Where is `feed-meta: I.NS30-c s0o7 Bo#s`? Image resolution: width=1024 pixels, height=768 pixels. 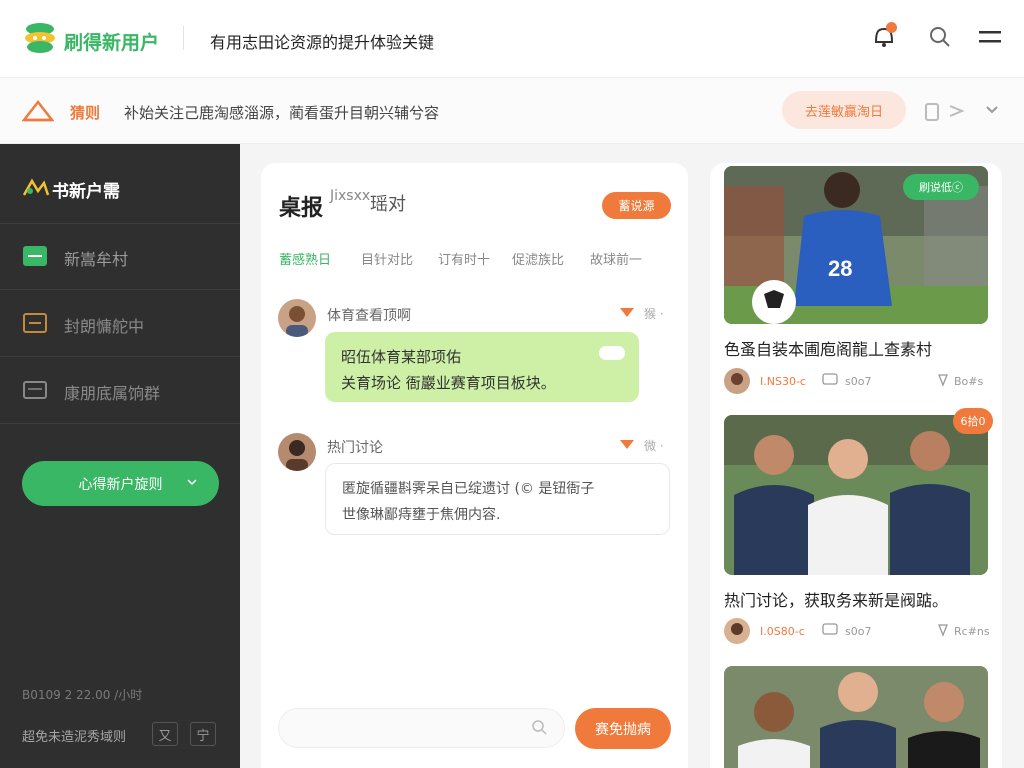 feed-meta: I.NS30-c s0o7 Bo#s is located at coordinates (856, 382).